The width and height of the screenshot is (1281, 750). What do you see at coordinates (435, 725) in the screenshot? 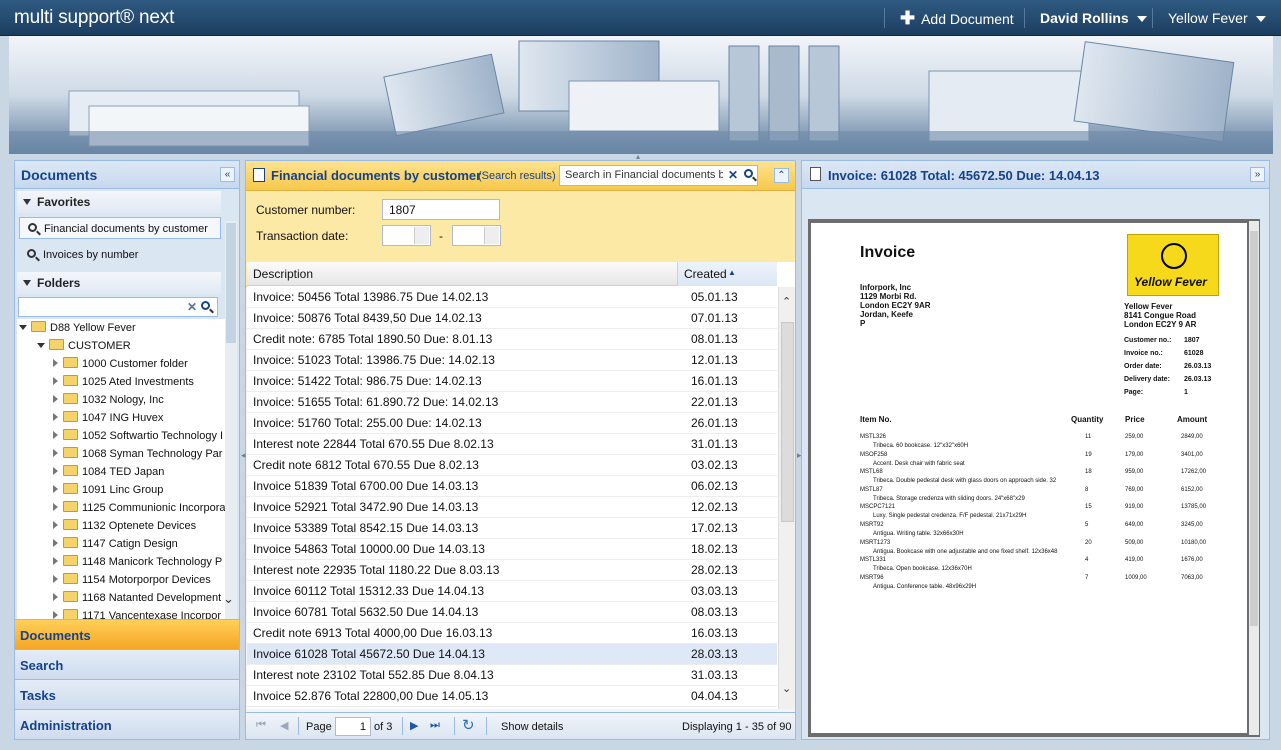
I see `last-page-icon: ⏭` at bounding box center [435, 725].